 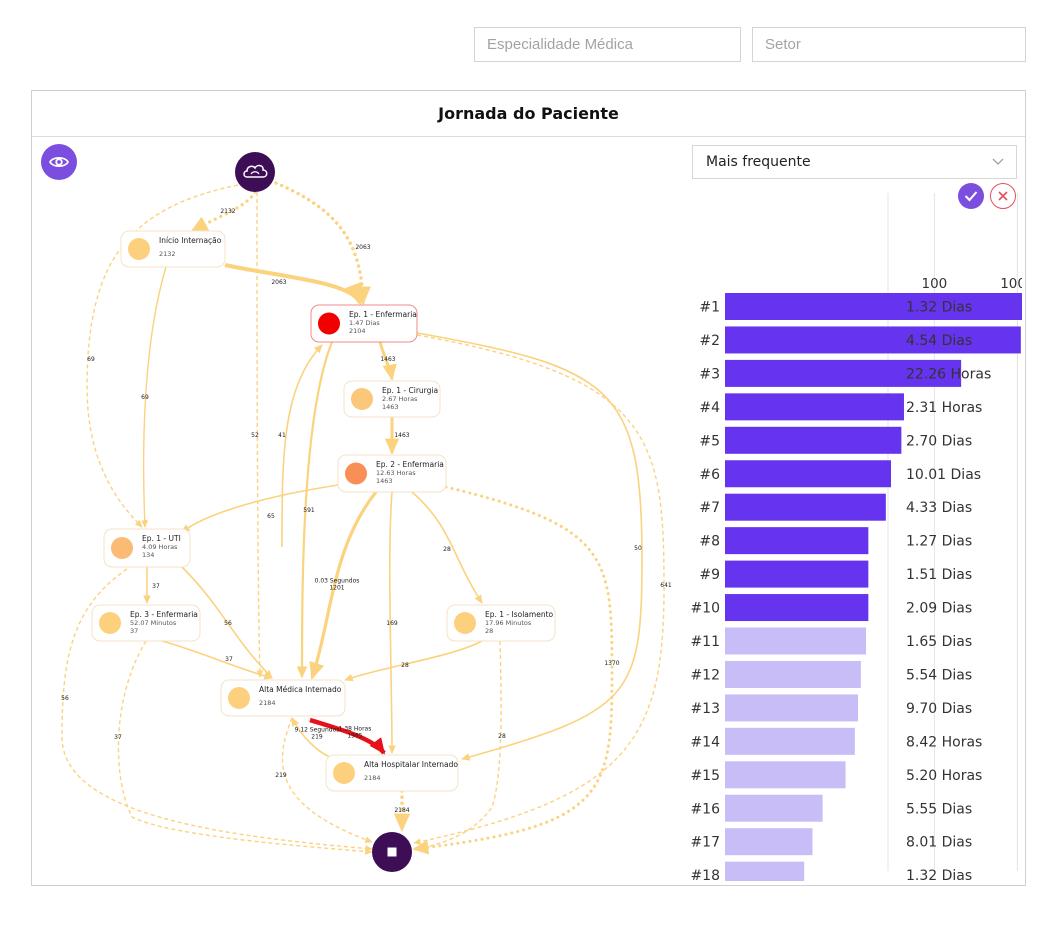 What do you see at coordinates (939, 874) in the screenshot?
I see `bar-value-label: 1.32 Dias` at bounding box center [939, 874].